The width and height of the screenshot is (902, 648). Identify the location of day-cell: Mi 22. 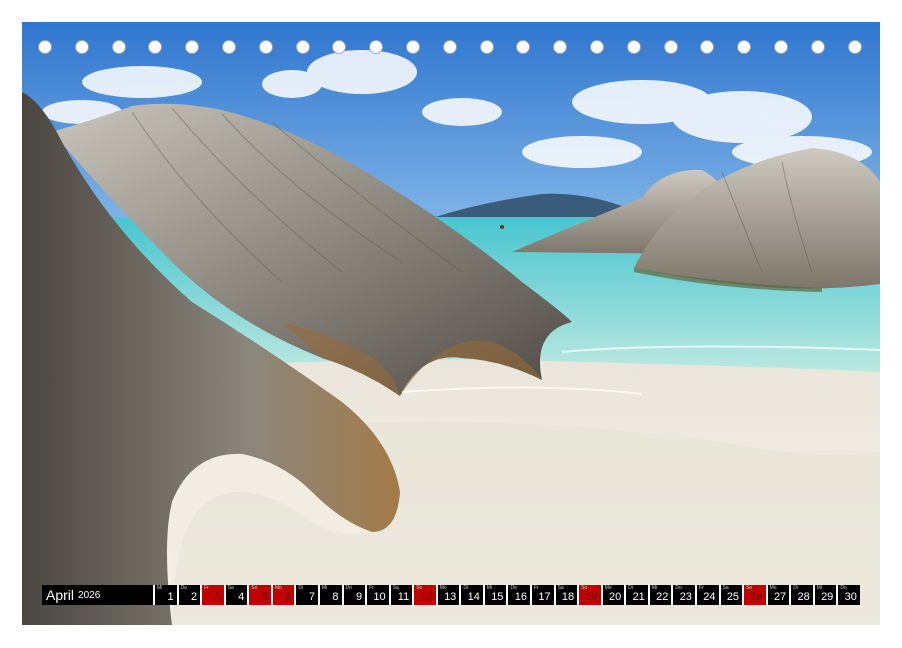
(659, 595).